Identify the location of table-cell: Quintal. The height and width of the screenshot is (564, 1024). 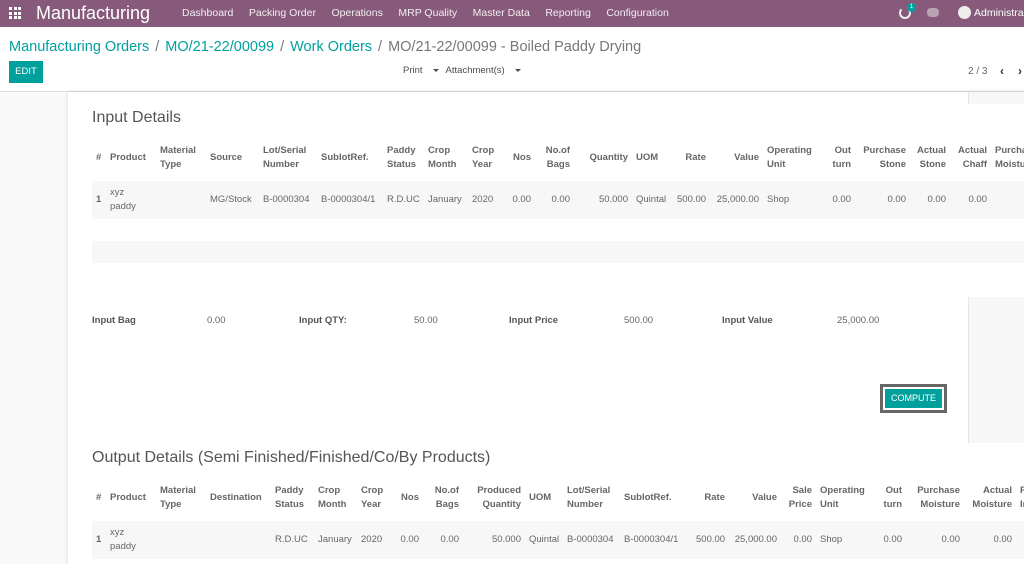
(544, 540).